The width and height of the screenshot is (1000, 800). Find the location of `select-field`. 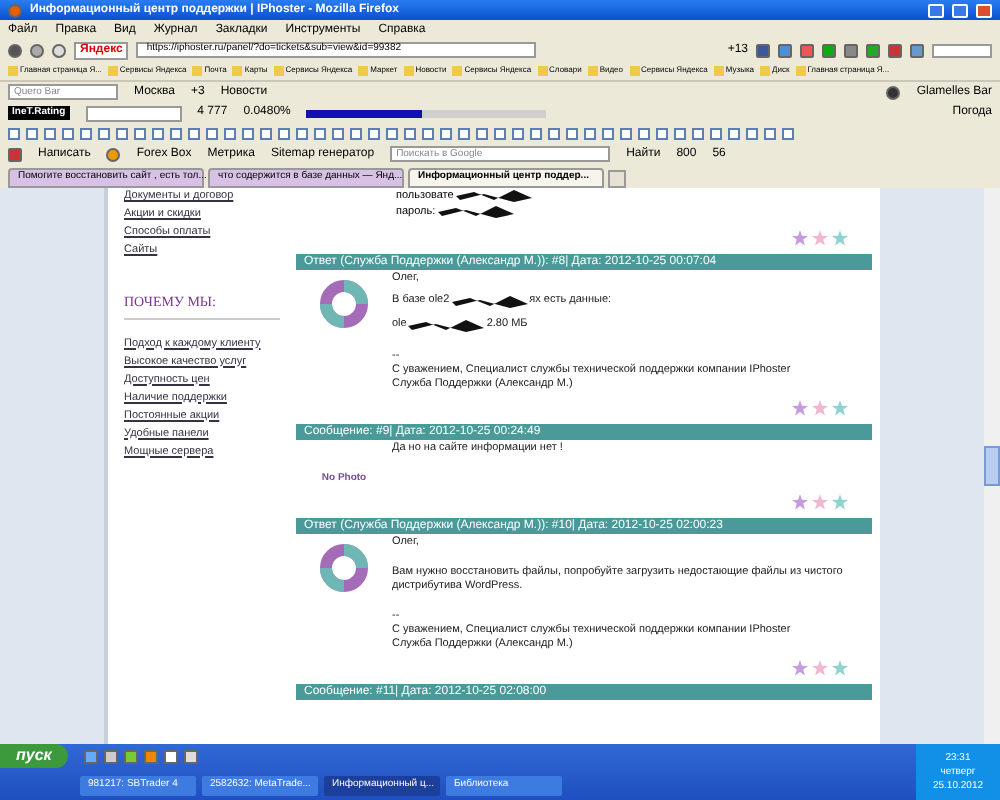

select-field is located at coordinates (133, 113).